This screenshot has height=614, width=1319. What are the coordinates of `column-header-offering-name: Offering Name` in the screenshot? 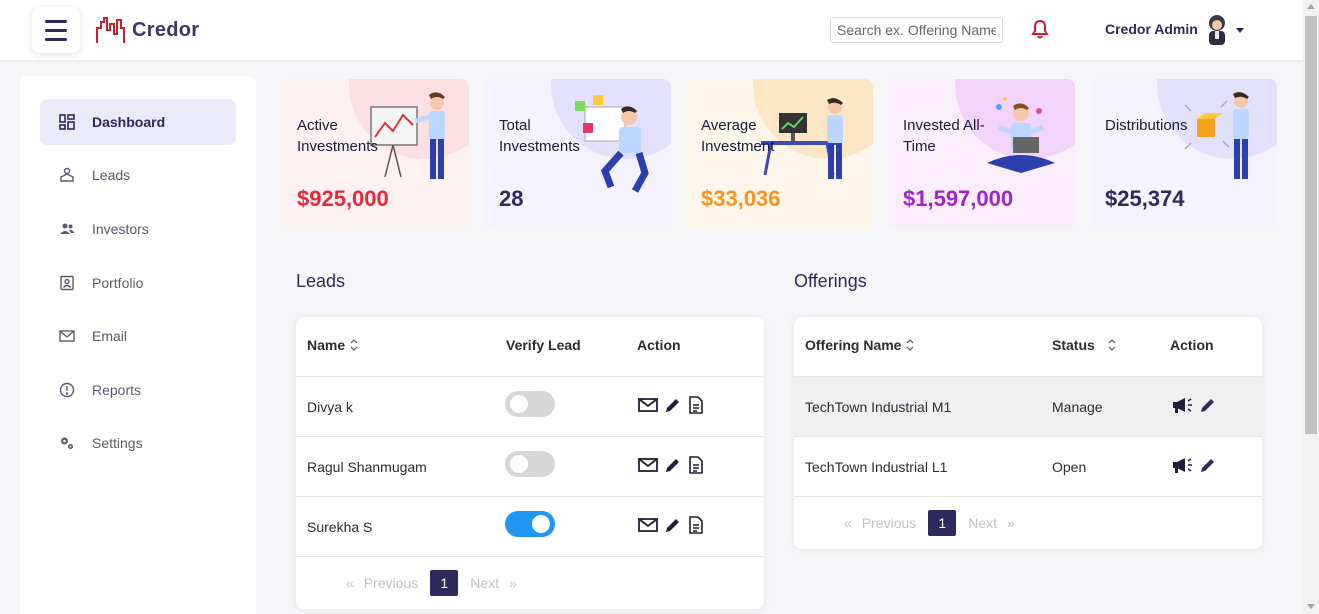 It's located at (859, 345).